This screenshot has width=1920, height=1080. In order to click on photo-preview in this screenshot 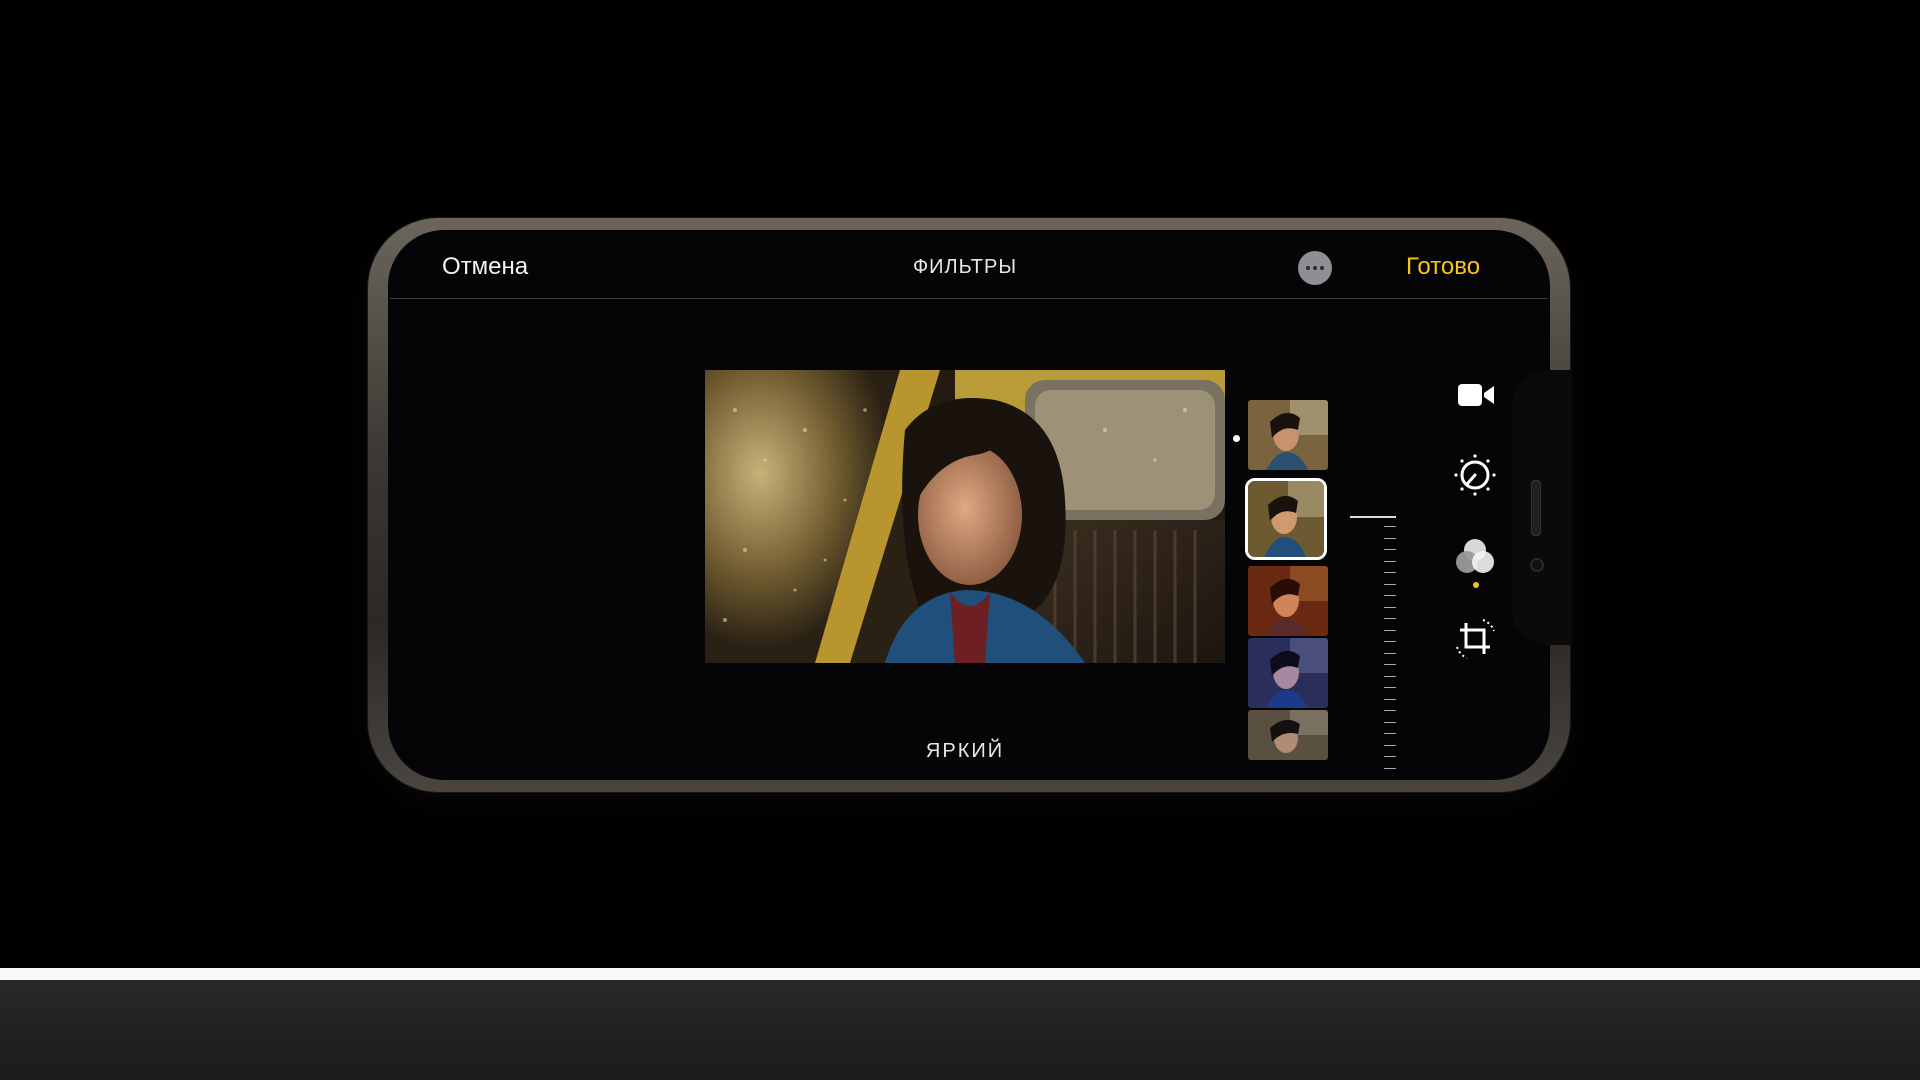, I will do `click(965, 516)`.